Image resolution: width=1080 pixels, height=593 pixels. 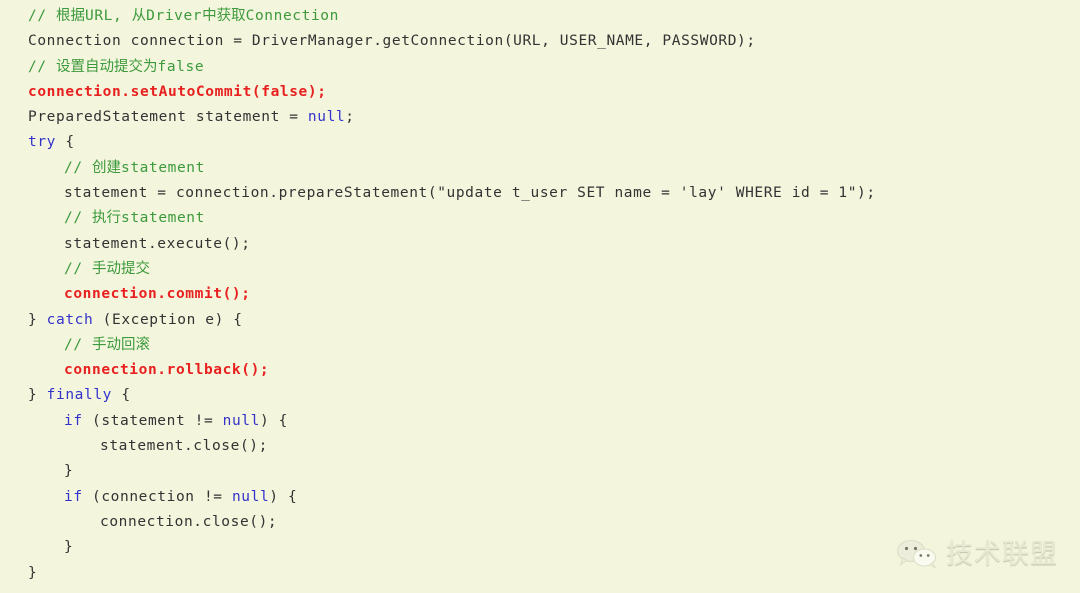 What do you see at coordinates (540, 218) in the screenshot?
I see `code-line: // 执行statement` at bounding box center [540, 218].